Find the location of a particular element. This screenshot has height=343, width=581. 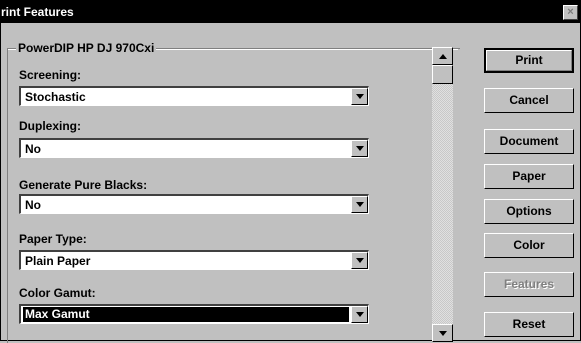

pure-blacks-dropdown: No is located at coordinates (194, 204).